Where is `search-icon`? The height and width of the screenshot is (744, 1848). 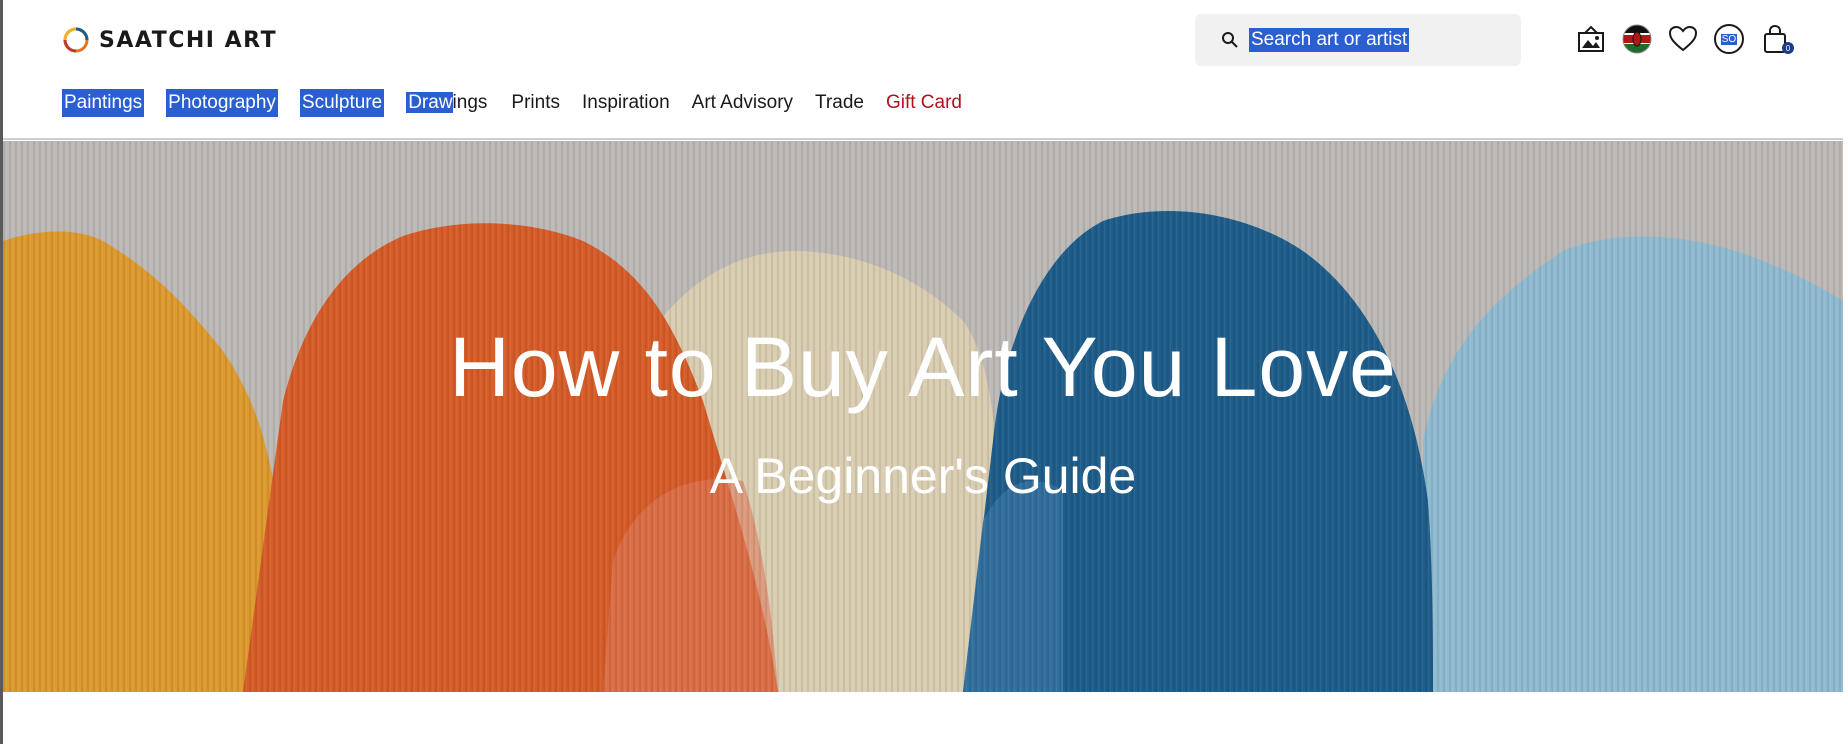
search-icon is located at coordinates (1230, 40).